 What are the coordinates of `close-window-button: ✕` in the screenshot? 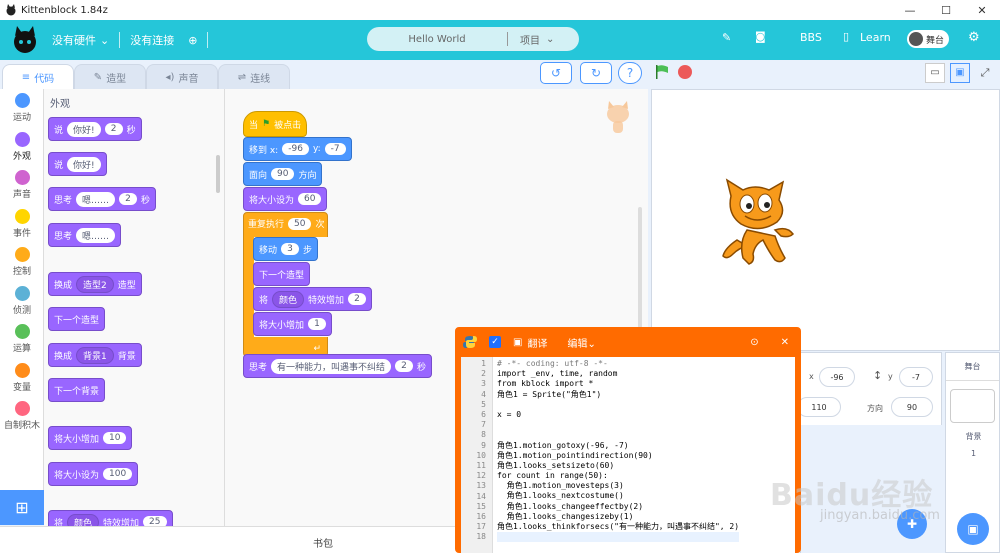 It's located at (982, 10).